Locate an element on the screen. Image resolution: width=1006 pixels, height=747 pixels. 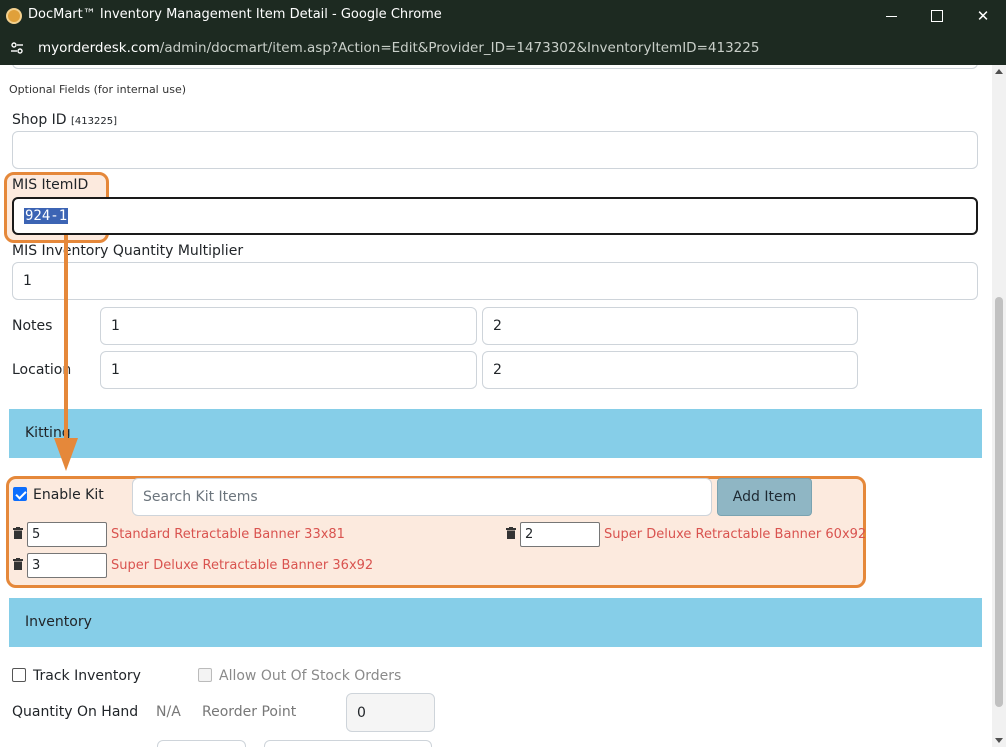
site-settings-icon is located at coordinates (17, 48).